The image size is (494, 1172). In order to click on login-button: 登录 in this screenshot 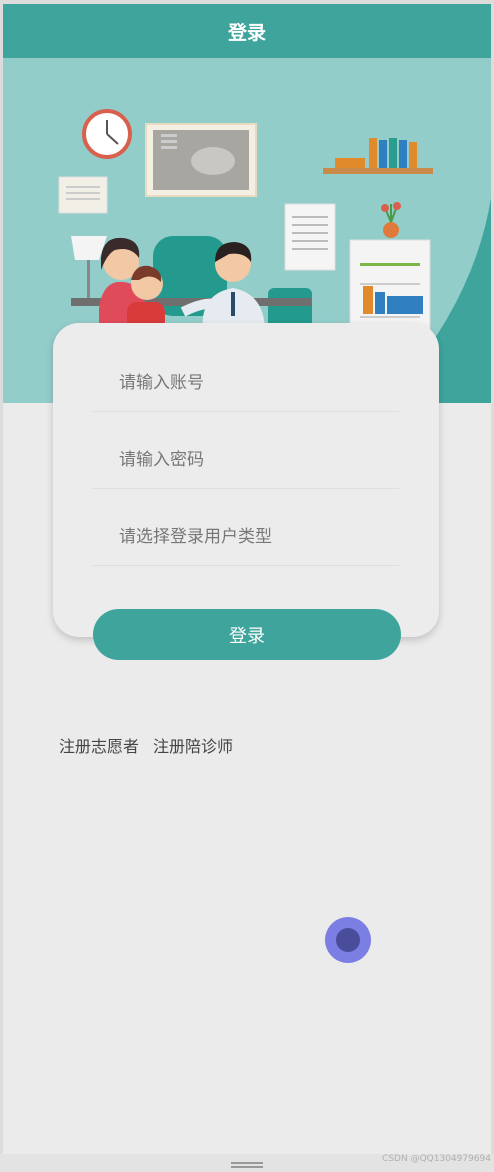, I will do `click(247, 634)`.